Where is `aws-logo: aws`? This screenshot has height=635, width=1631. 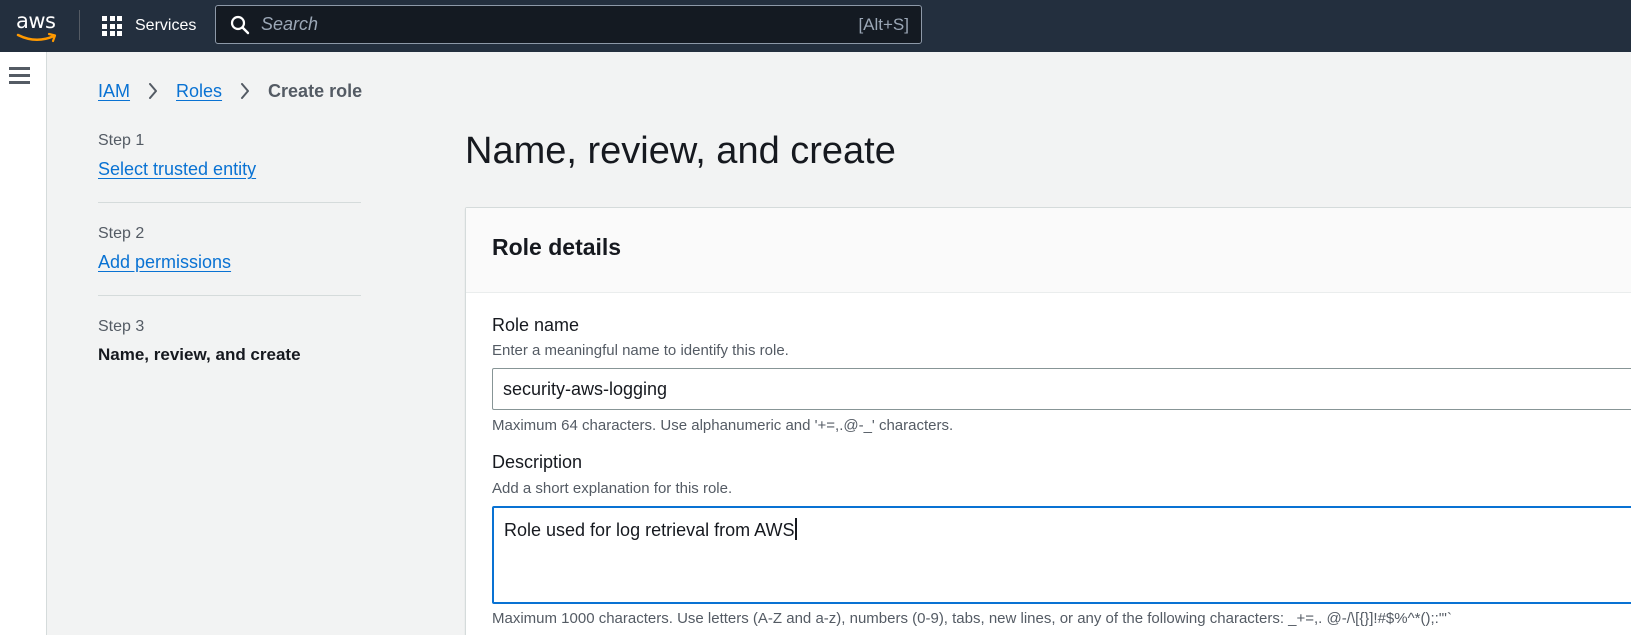 aws-logo: aws is located at coordinates (38, 26).